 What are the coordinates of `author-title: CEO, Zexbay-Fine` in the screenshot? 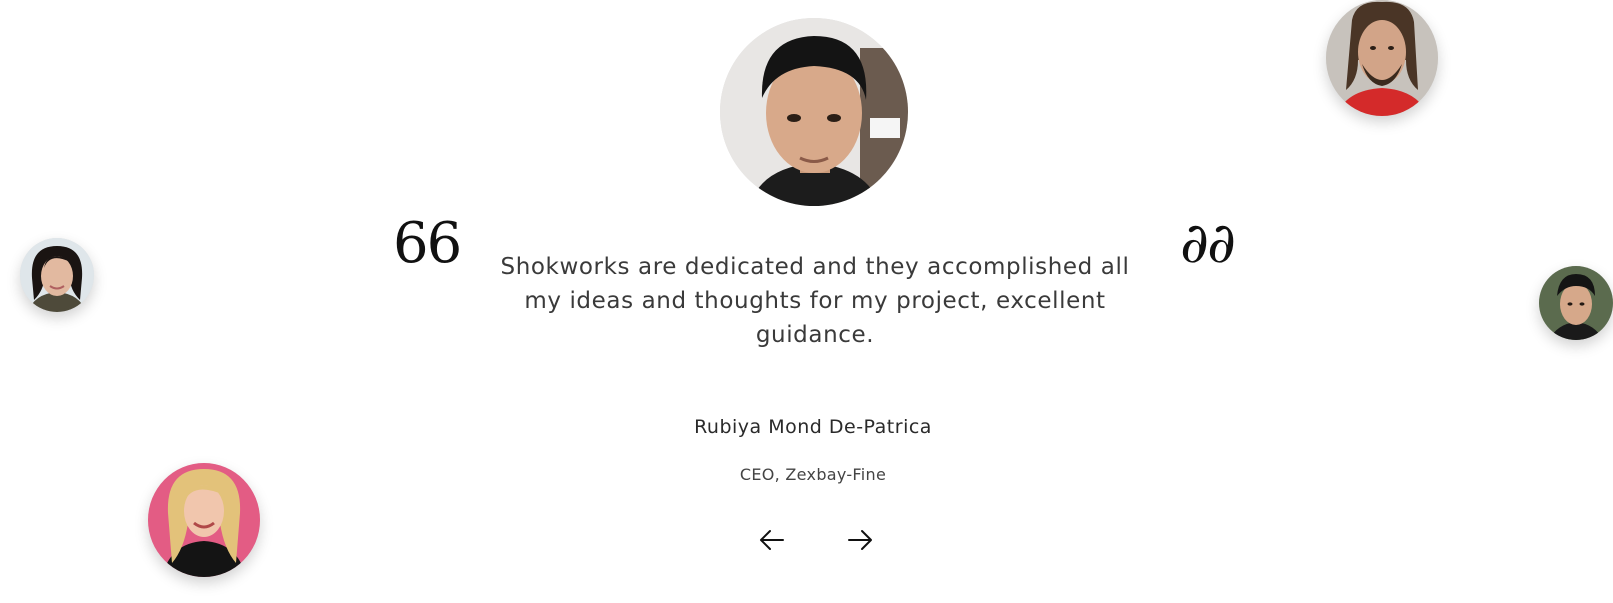 It's located at (813, 474).